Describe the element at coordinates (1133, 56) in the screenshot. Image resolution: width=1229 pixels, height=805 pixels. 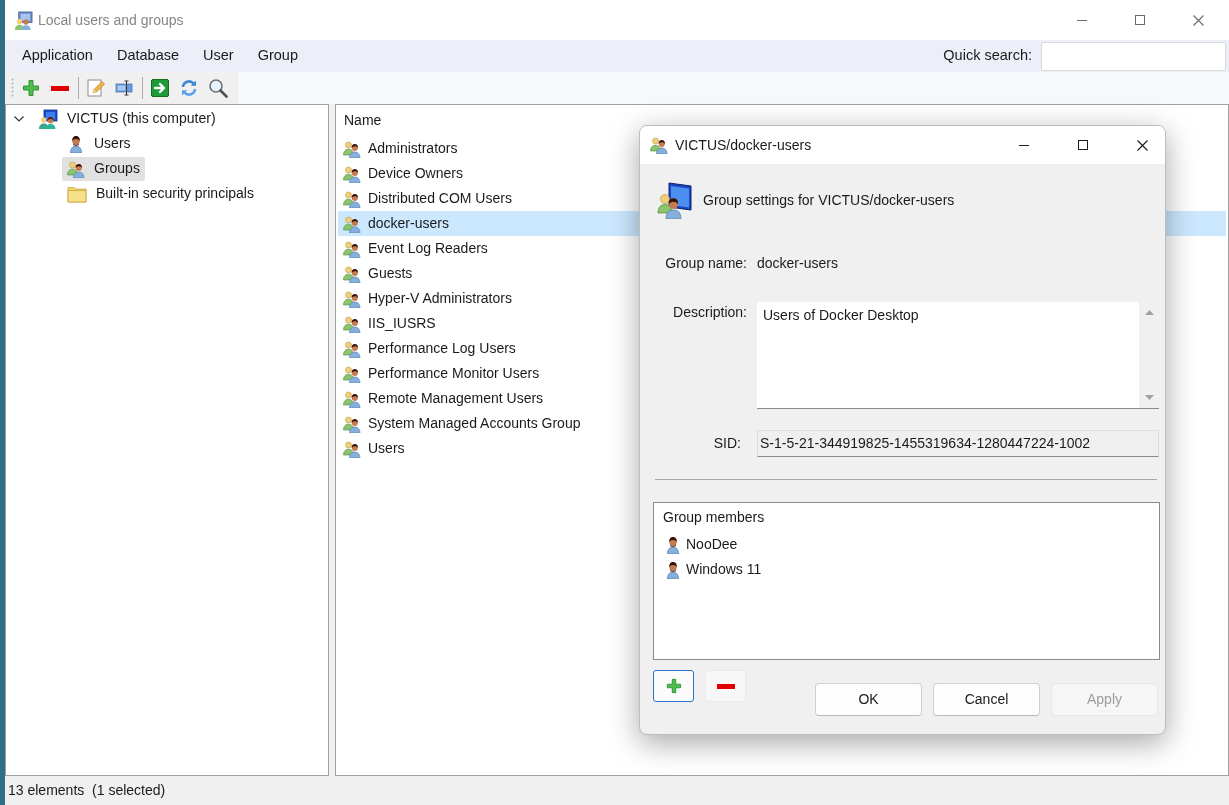
I see `quick-search-field` at that location.